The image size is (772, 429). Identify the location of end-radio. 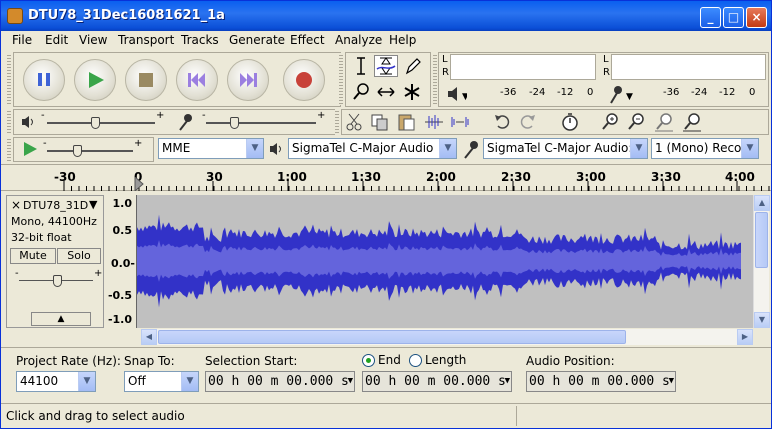
(368, 360).